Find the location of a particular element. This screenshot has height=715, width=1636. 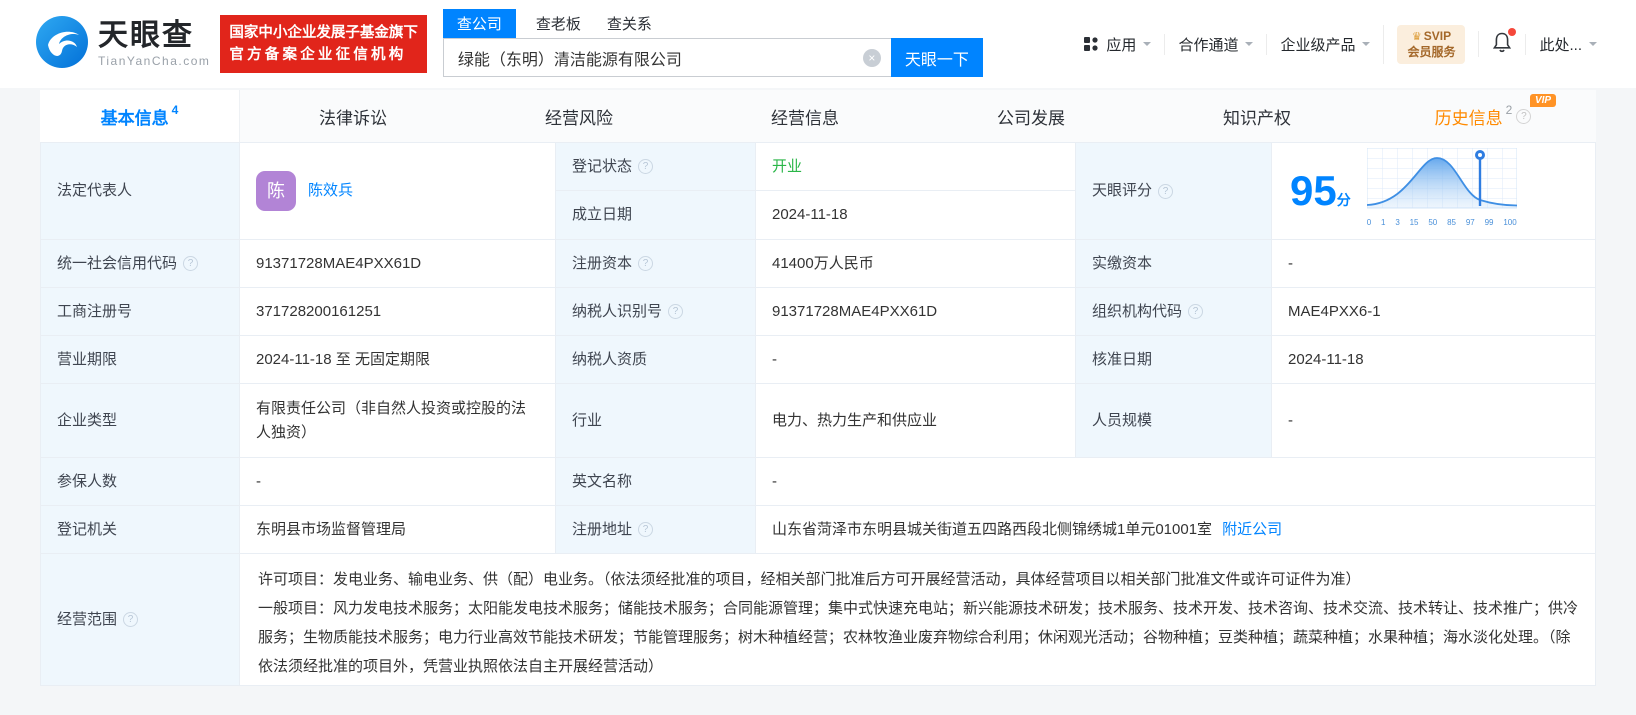

field-label-taxpayer-quality: 纳税人资质 is located at coordinates (656, 359).